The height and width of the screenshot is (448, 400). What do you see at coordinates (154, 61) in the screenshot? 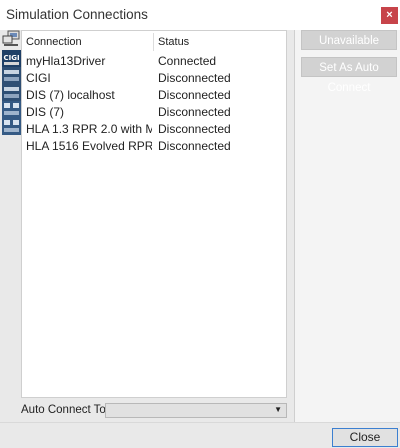
I see `table-row: myHla13Driver Connected` at bounding box center [154, 61].